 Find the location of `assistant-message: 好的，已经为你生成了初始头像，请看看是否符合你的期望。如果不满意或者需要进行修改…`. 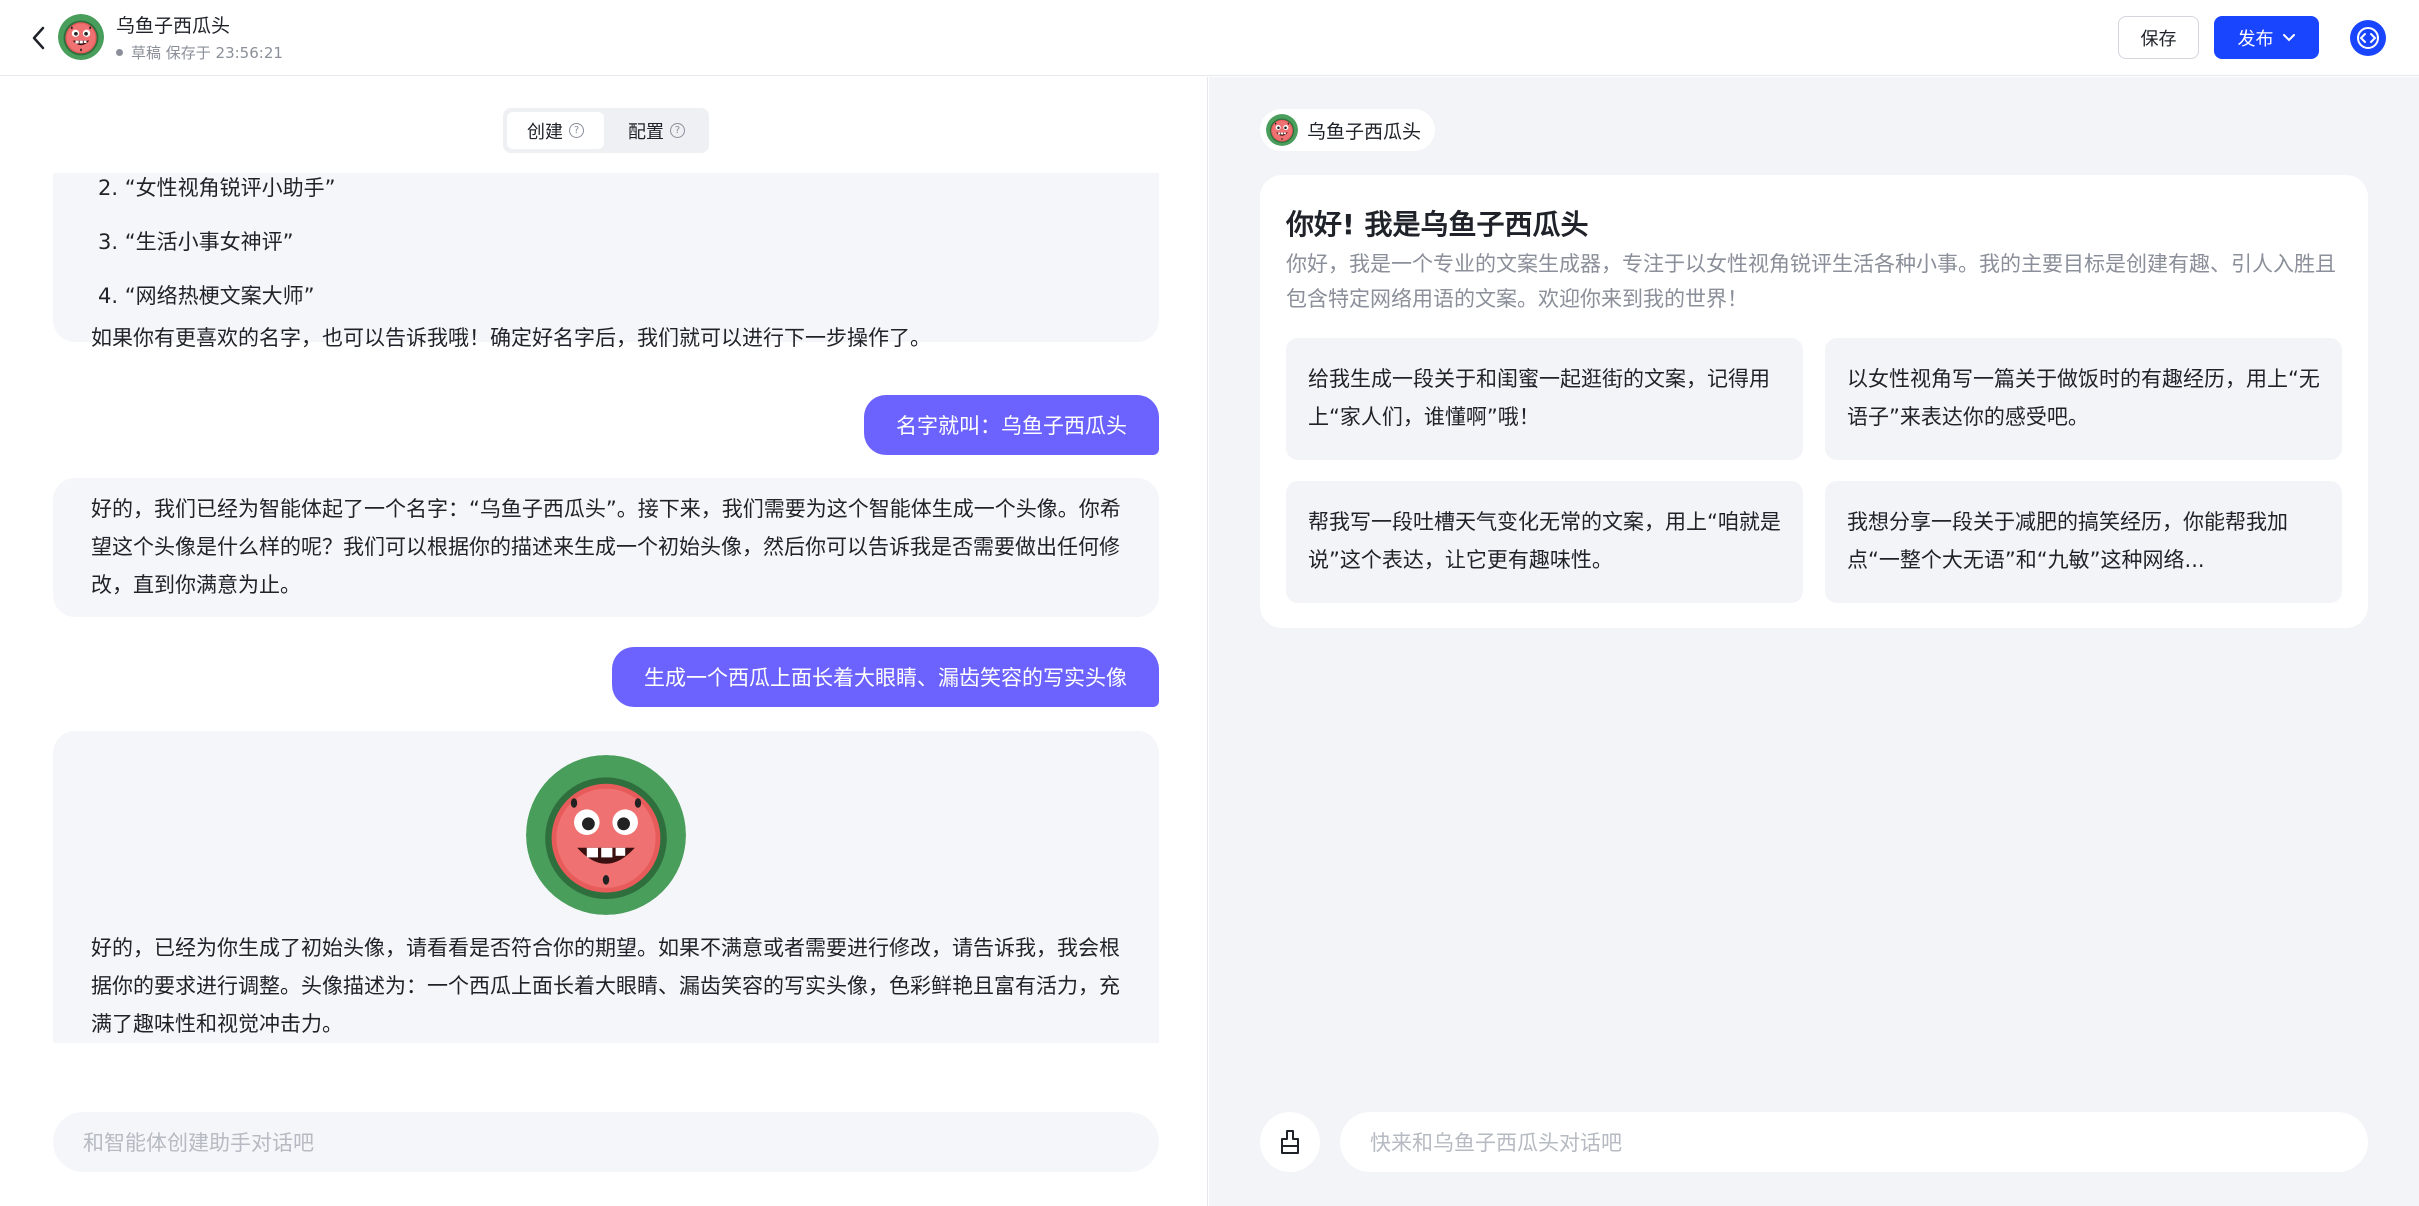

assistant-message: 好的，已经为你生成了初始头像，请看看是否符合你的期望。如果不满意或者需要进行修改… is located at coordinates (606, 887).